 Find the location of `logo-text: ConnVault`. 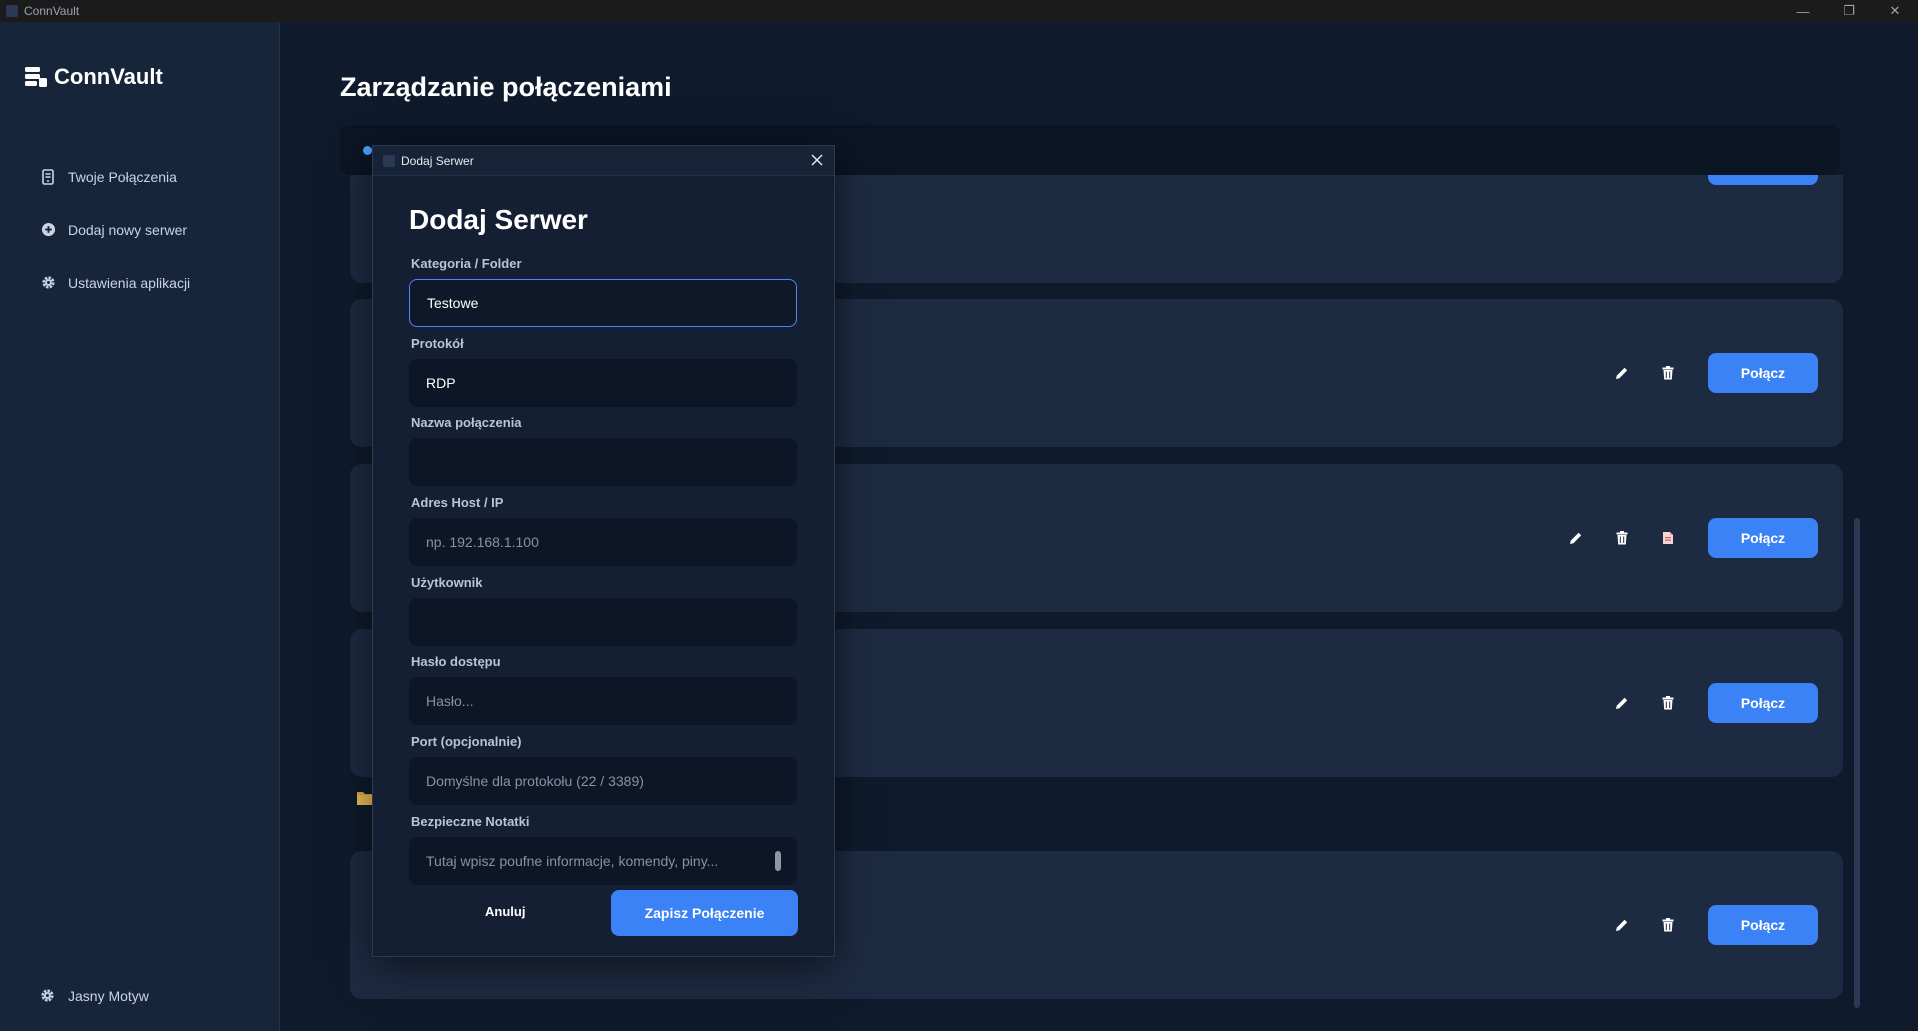

logo-text: ConnVault is located at coordinates (108, 76).